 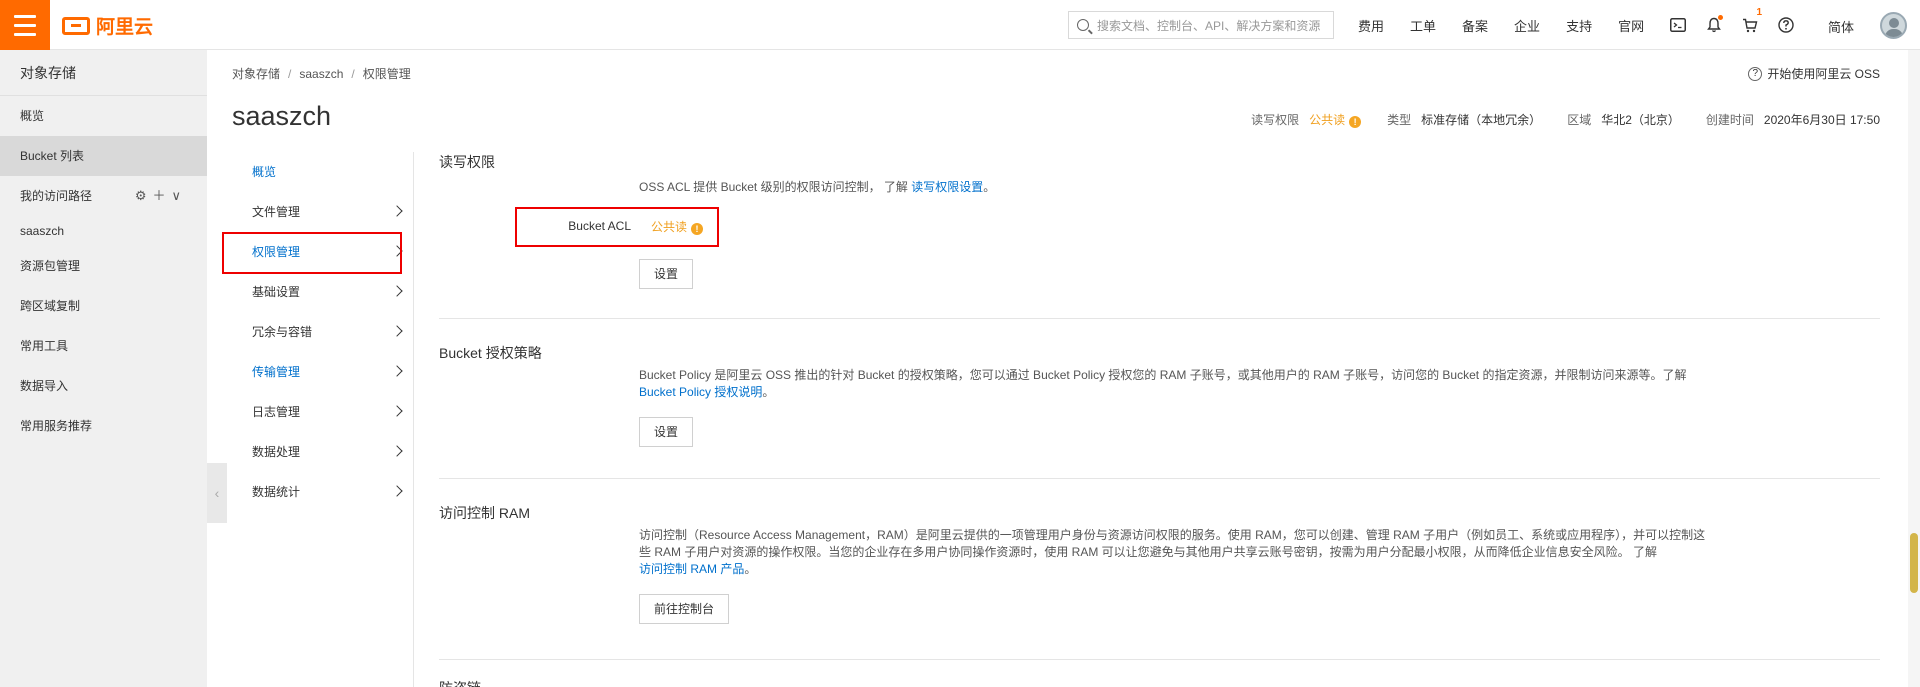 What do you see at coordinates (1209, 25) in the screenshot?
I see `search-placeholder: 搜索文档、控制台、API、解决方案和资源` at bounding box center [1209, 25].